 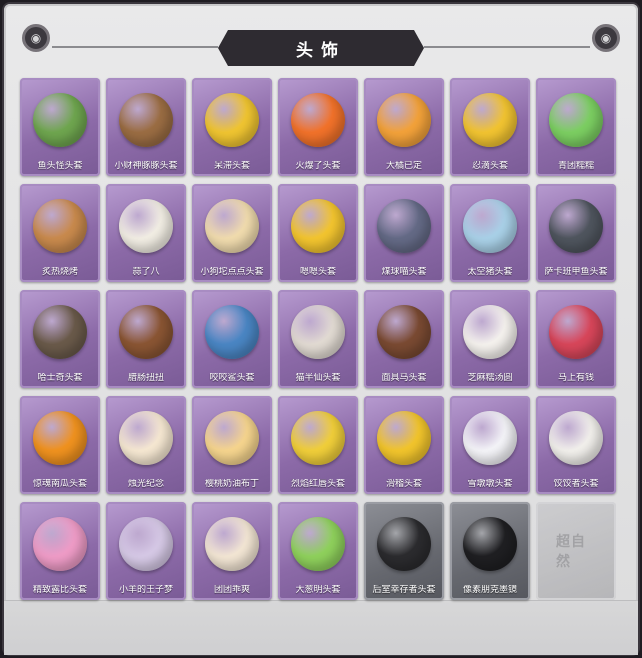 What do you see at coordinates (321, 627) in the screenshot?
I see `panel-footer` at bounding box center [321, 627].